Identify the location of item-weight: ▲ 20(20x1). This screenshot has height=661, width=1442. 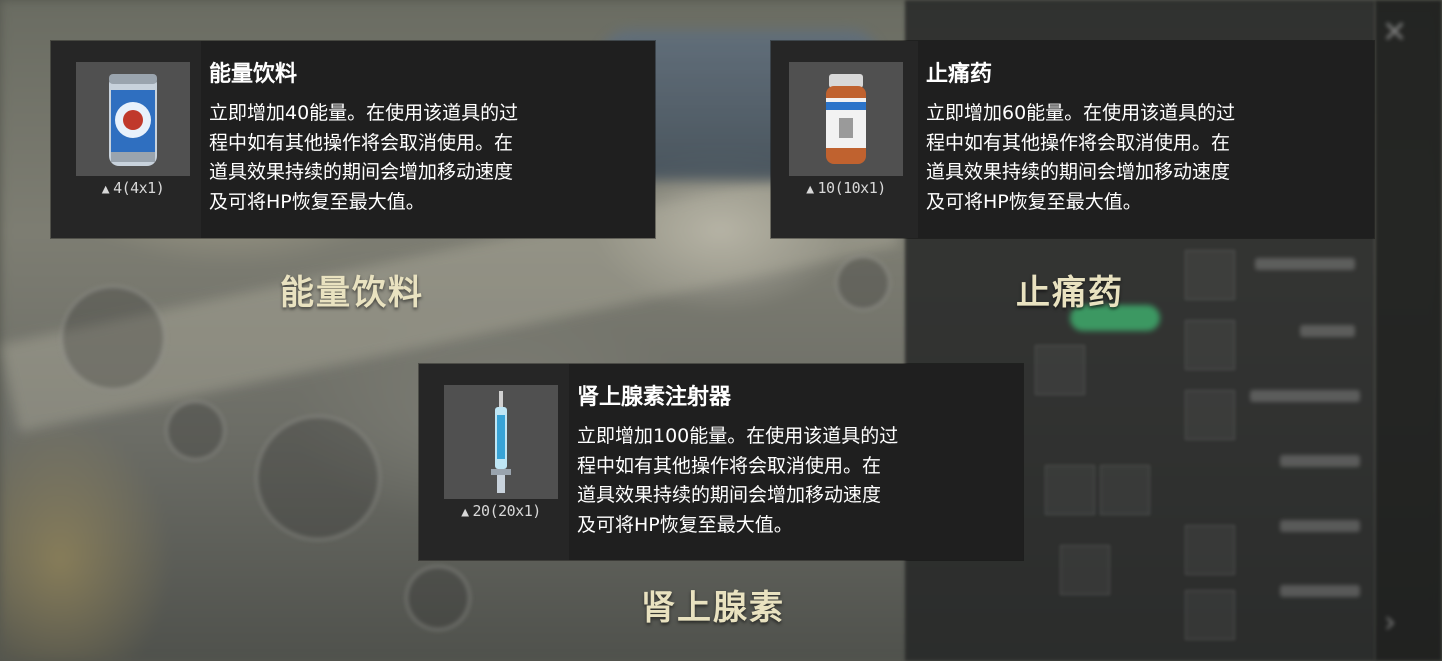
(501, 511).